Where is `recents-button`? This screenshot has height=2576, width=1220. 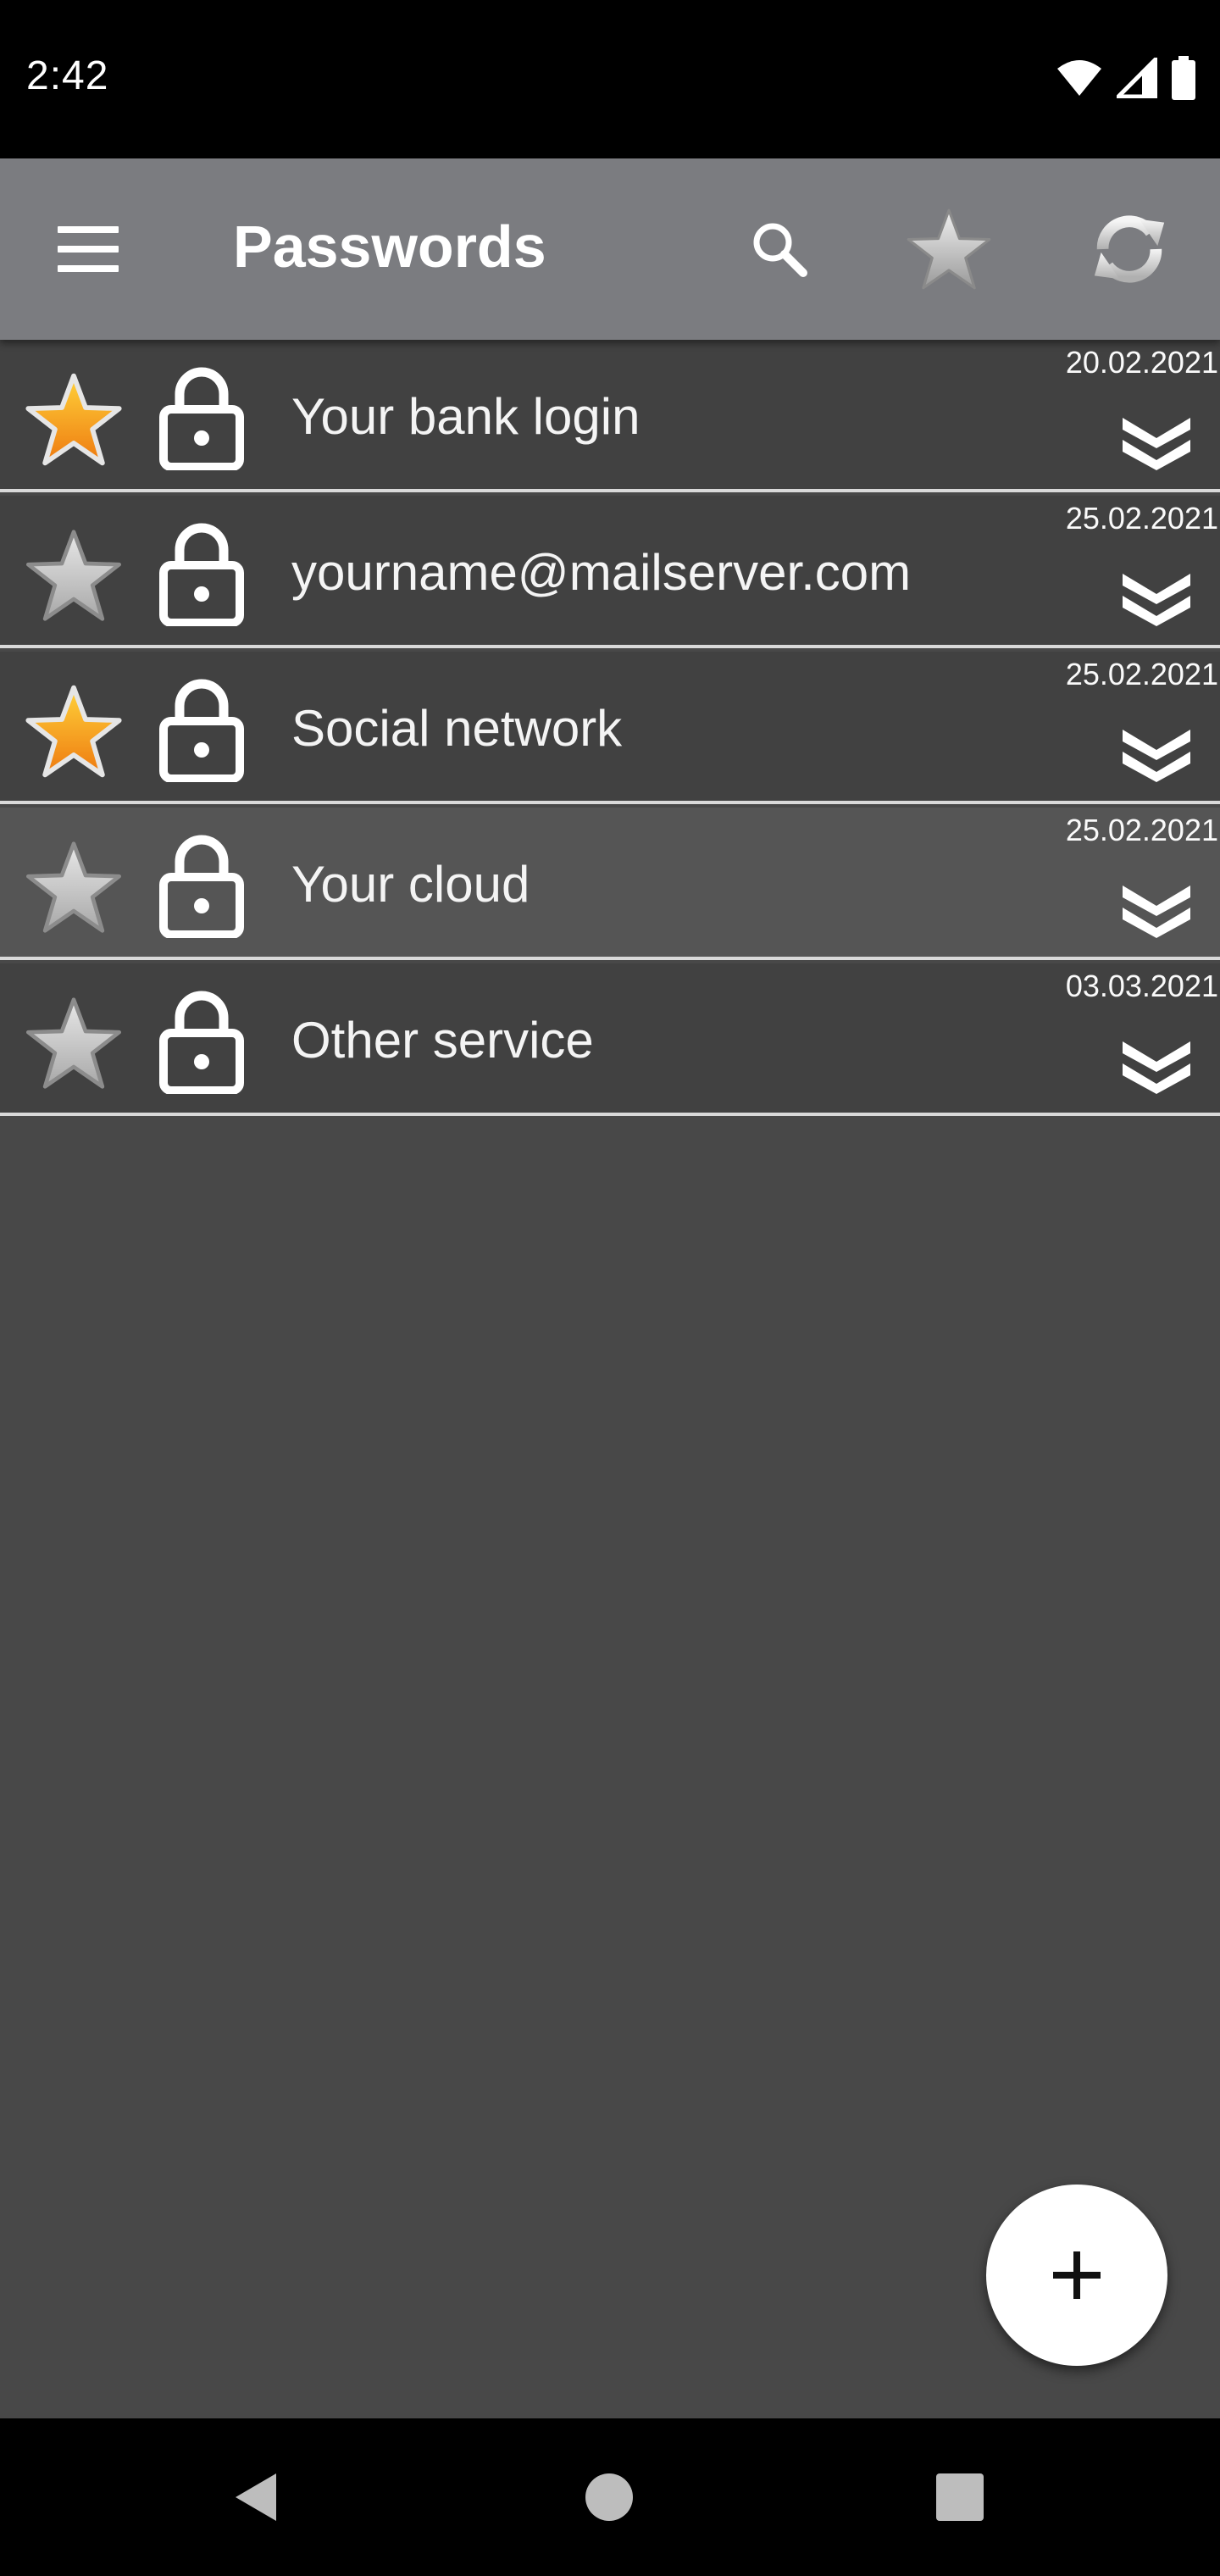
recents-button is located at coordinates (960, 2497).